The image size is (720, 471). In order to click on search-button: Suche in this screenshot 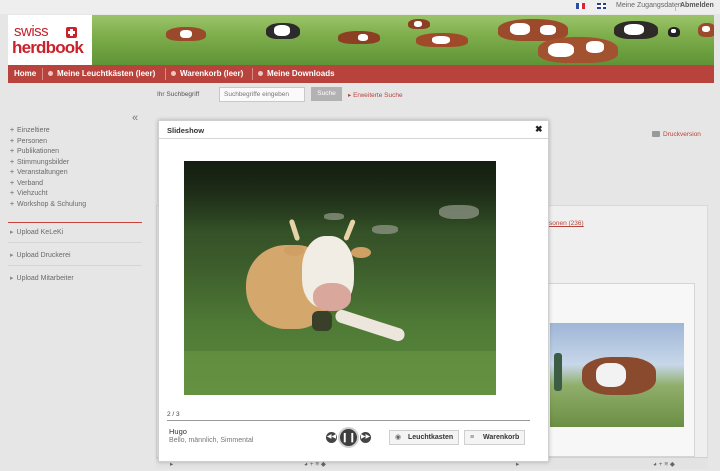, I will do `click(326, 94)`.